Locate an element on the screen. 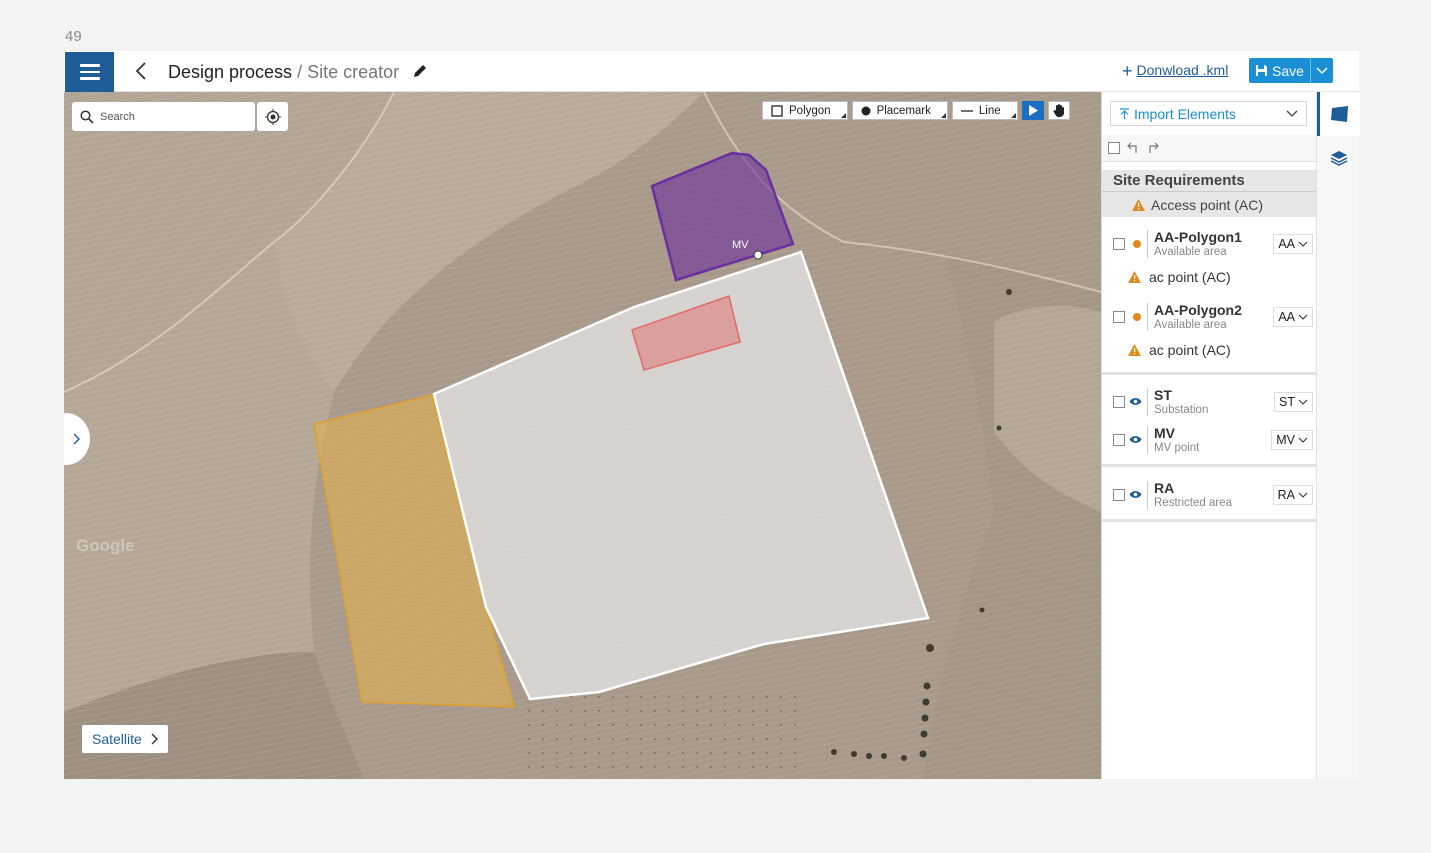  search-icon is located at coordinates (87, 116).